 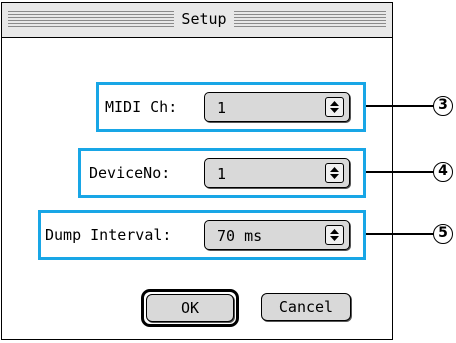 I want to click on device-no-popup: 1, so click(x=277, y=173).